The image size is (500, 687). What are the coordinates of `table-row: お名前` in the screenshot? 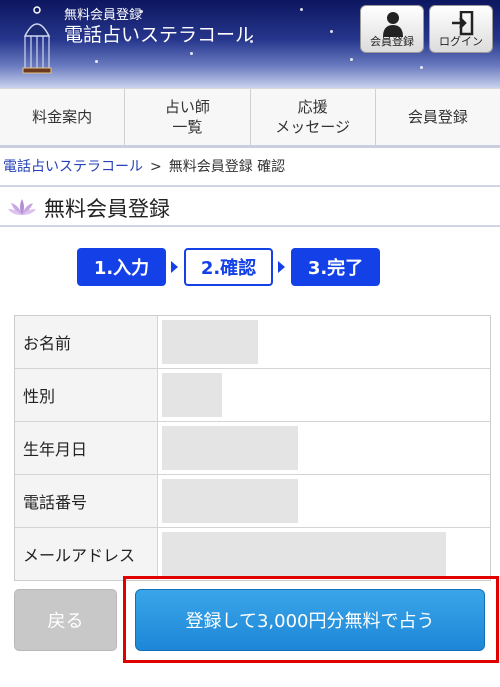 It's located at (252, 342).